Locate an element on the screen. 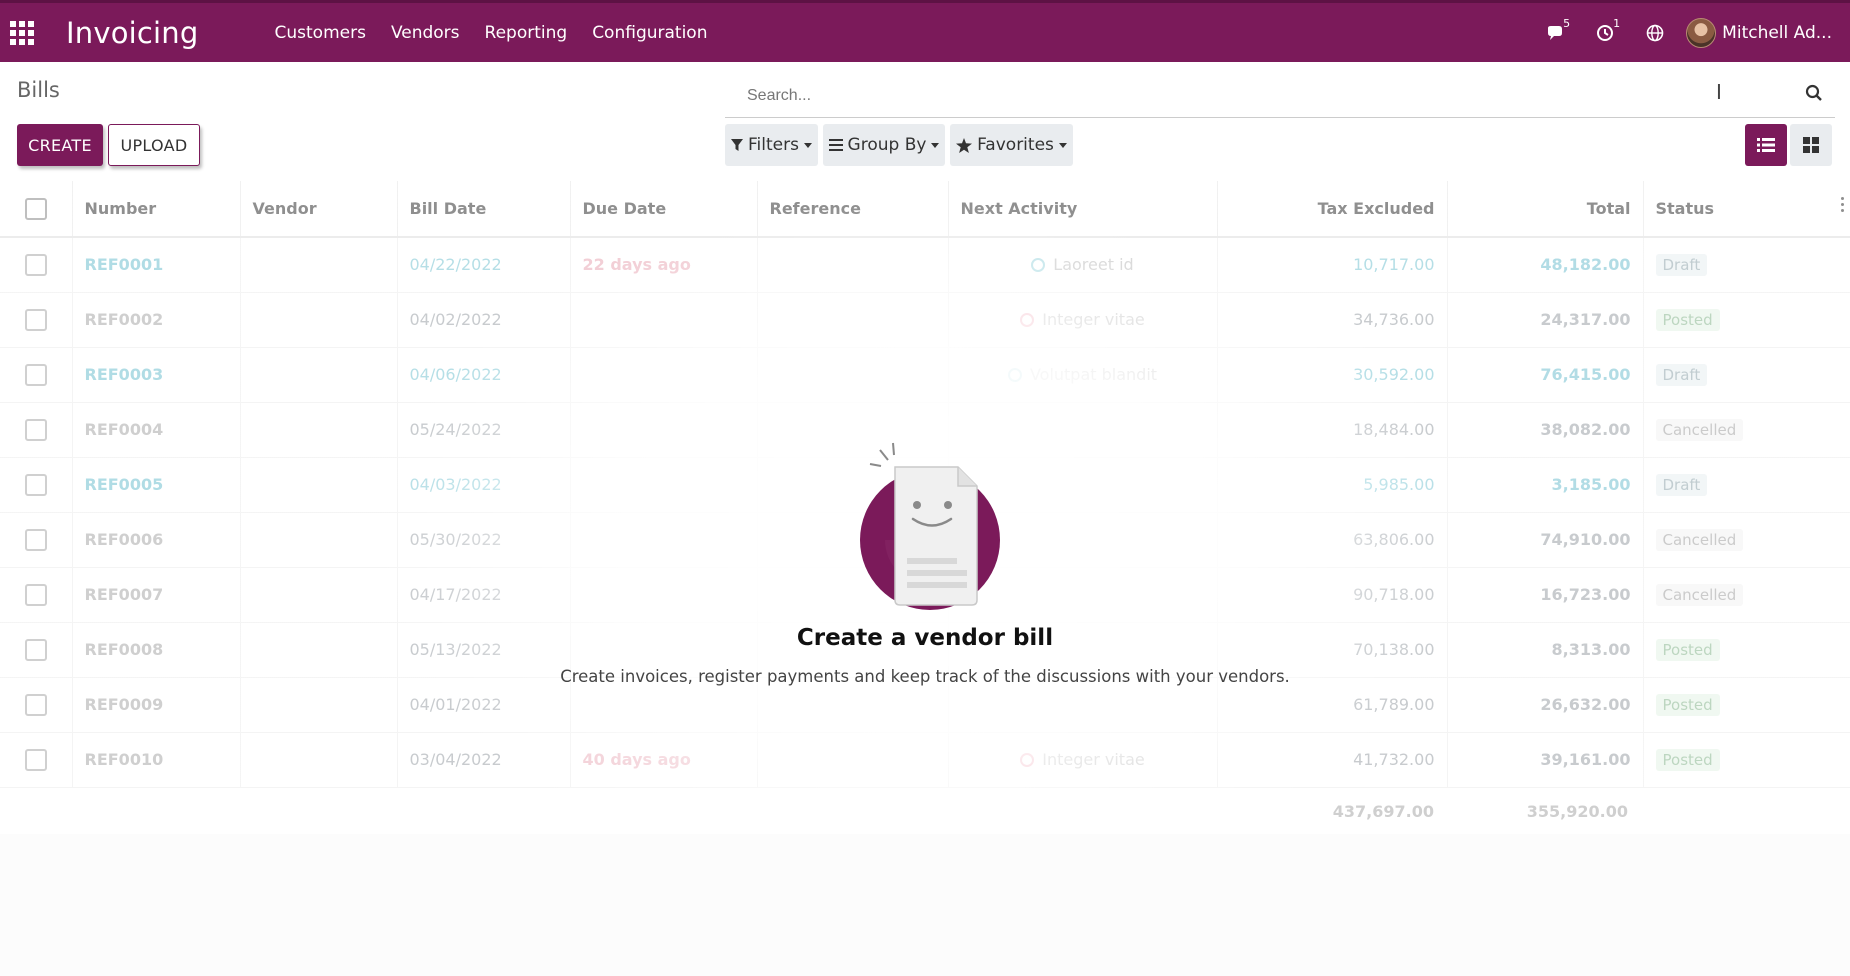 Image resolution: width=1850 pixels, height=976 pixels. search-icon is located at coordinates (1816, 95).